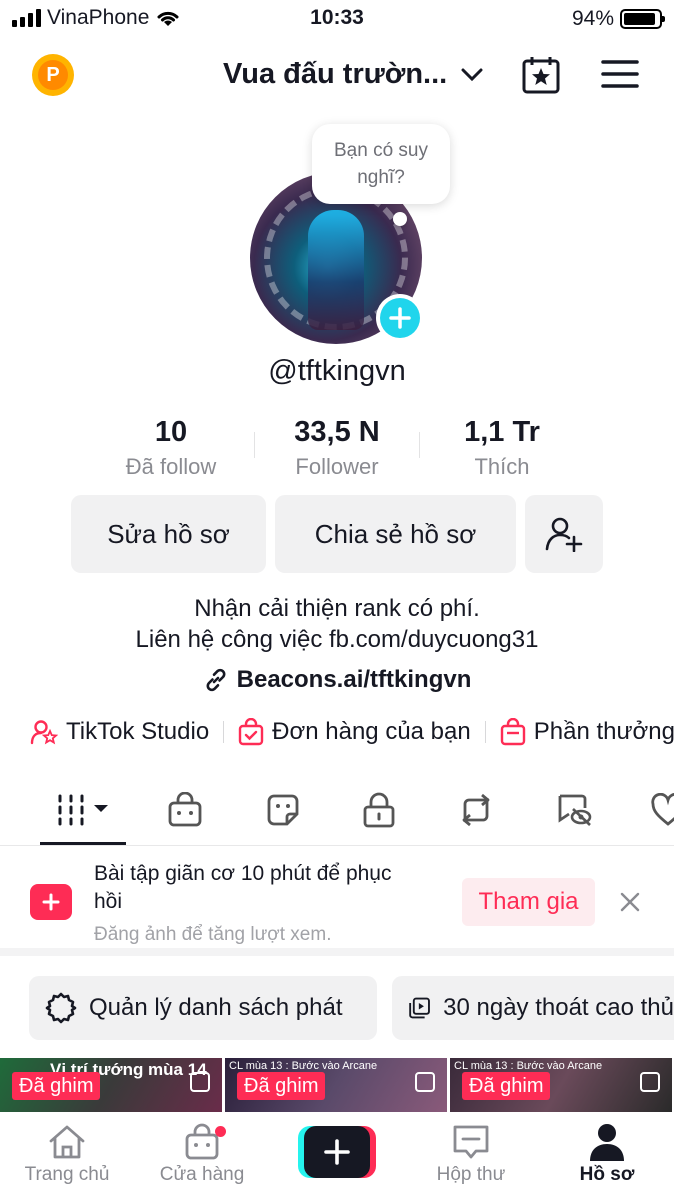 The height and width of the screenshot is (1199, 674). I want to click on tab-shop, so click(185, 810).